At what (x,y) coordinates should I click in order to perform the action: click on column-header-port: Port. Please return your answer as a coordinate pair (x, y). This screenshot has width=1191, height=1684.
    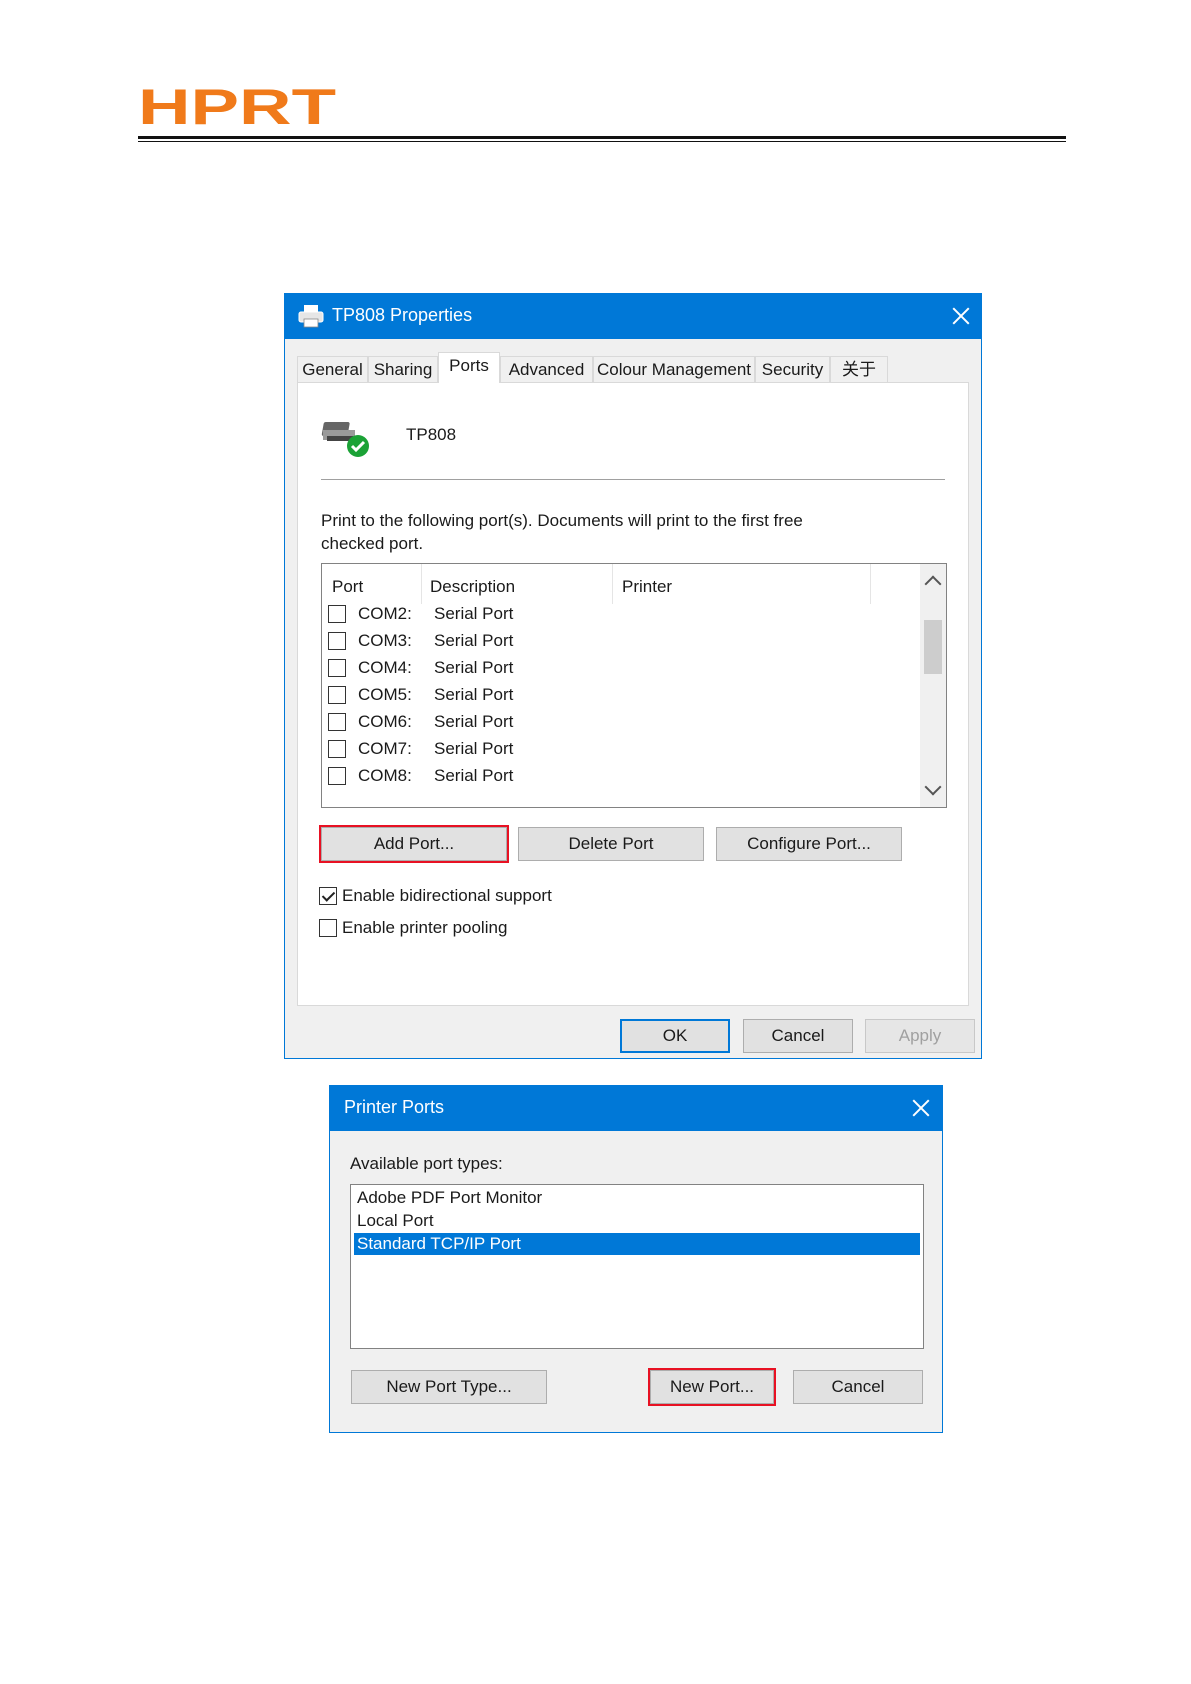
    Looking at the image, I should click on (347, 587).